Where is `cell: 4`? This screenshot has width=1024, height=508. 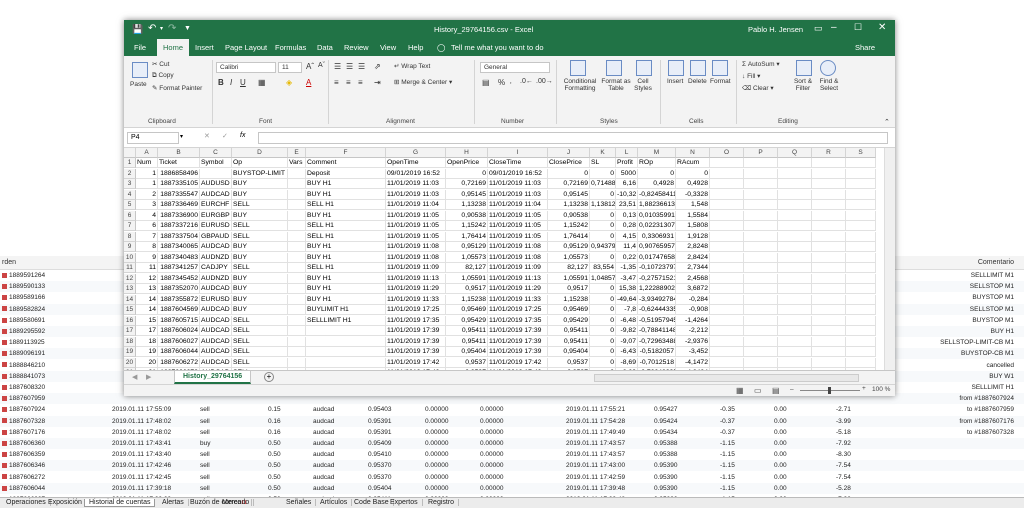 cell: 4 is located at coordinates (147, 215).